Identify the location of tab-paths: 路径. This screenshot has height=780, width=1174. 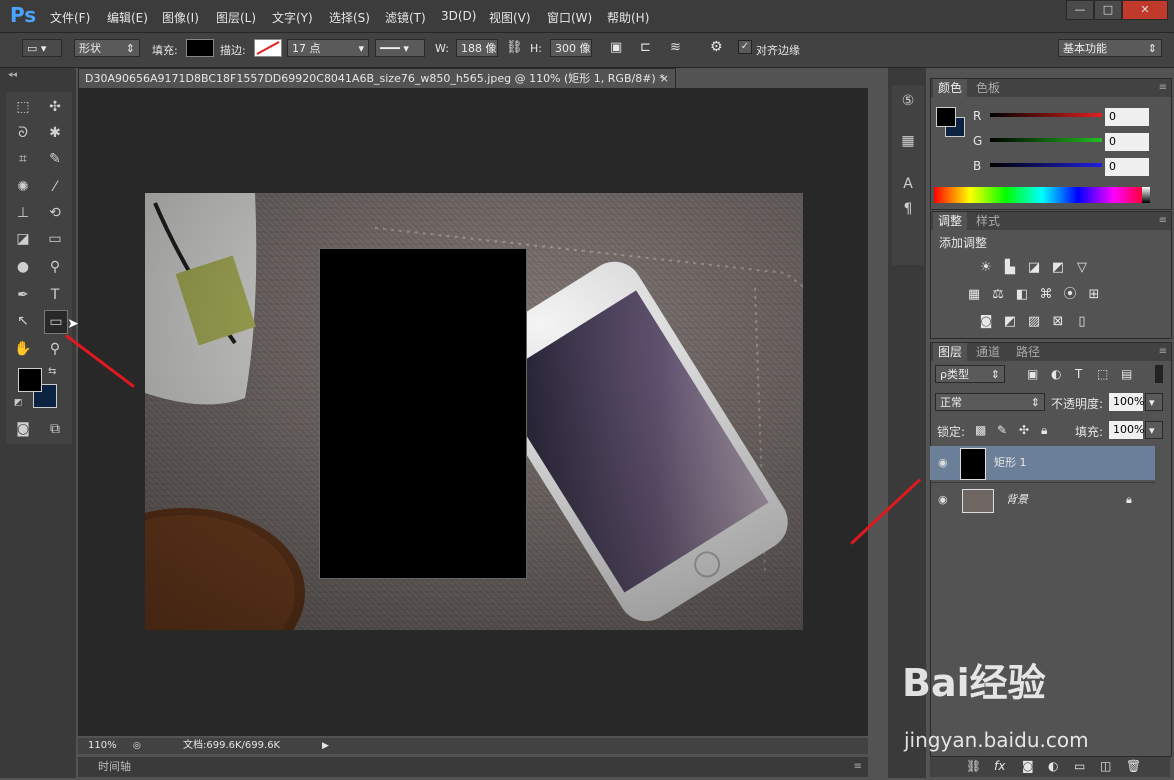
(1028, 352).